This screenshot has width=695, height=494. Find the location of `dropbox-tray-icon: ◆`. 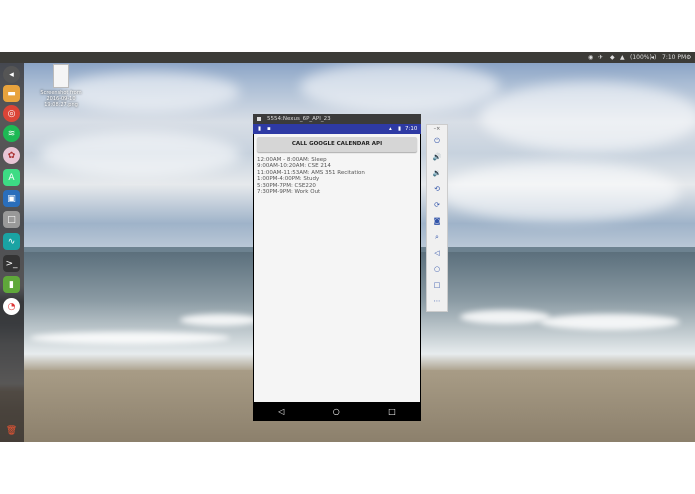

dropbox-tray-icon: ◆ is located at coordinates (612, 57).